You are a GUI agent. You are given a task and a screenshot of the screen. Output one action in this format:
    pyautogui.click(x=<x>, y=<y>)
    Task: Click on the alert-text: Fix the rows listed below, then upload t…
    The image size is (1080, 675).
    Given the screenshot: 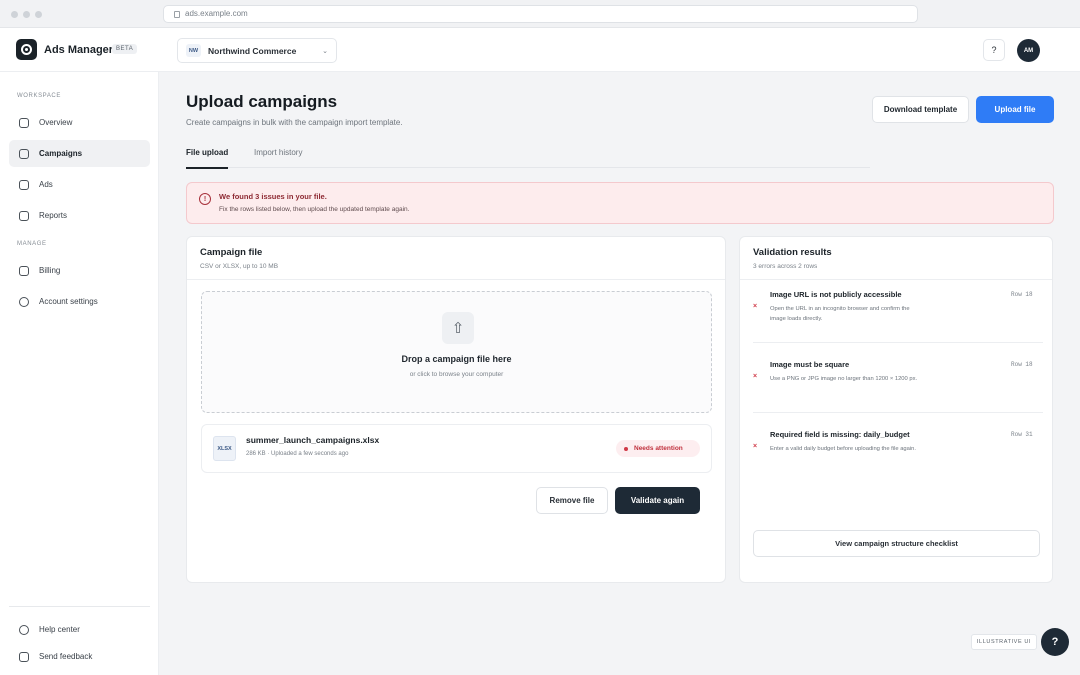 What is the action you would take?
    pyautogui.click(x=314, y=209)
    